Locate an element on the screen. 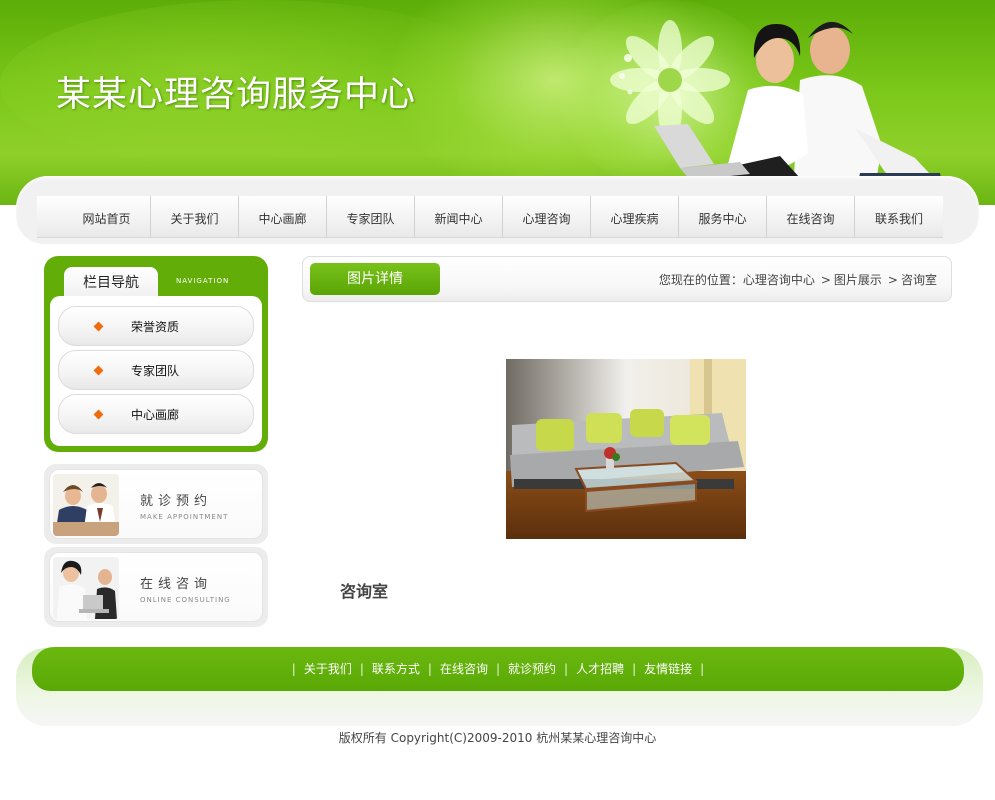  footer-bar: | 关于我们 | 联系方式 | 在线咨询 | 就诊预约 | 人才招聘 | 友情链接 | is located at coordinates (498, 669).